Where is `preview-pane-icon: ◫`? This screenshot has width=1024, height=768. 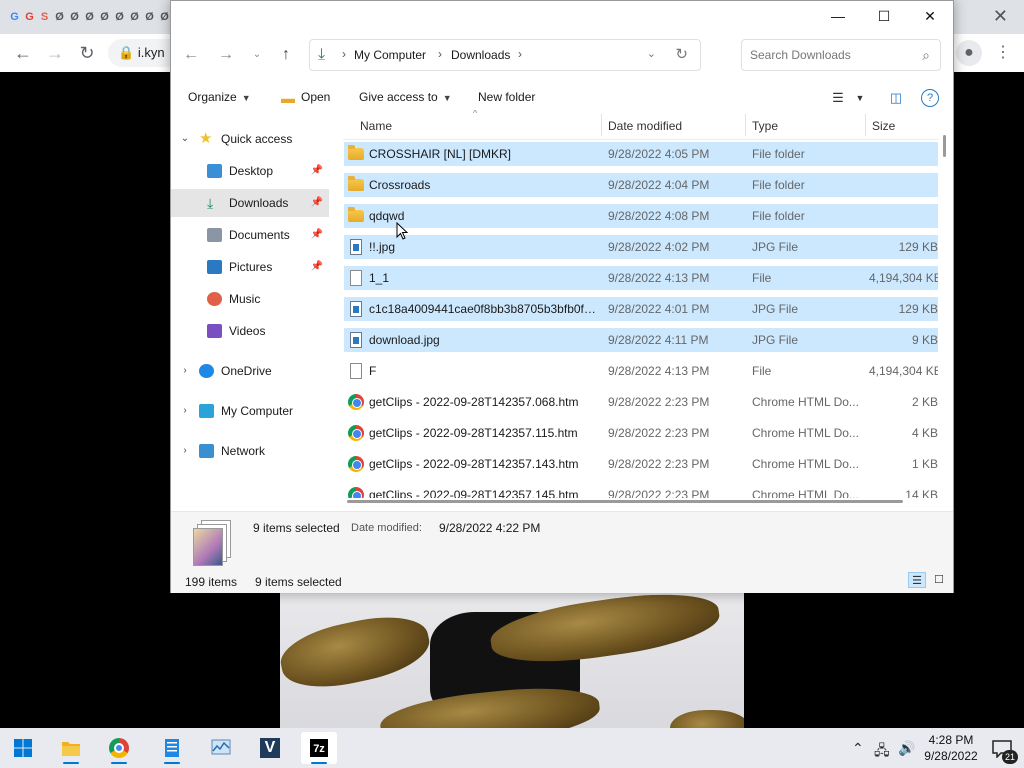
preview-pane-icon: ◫ is located at coordinates (896, 98).